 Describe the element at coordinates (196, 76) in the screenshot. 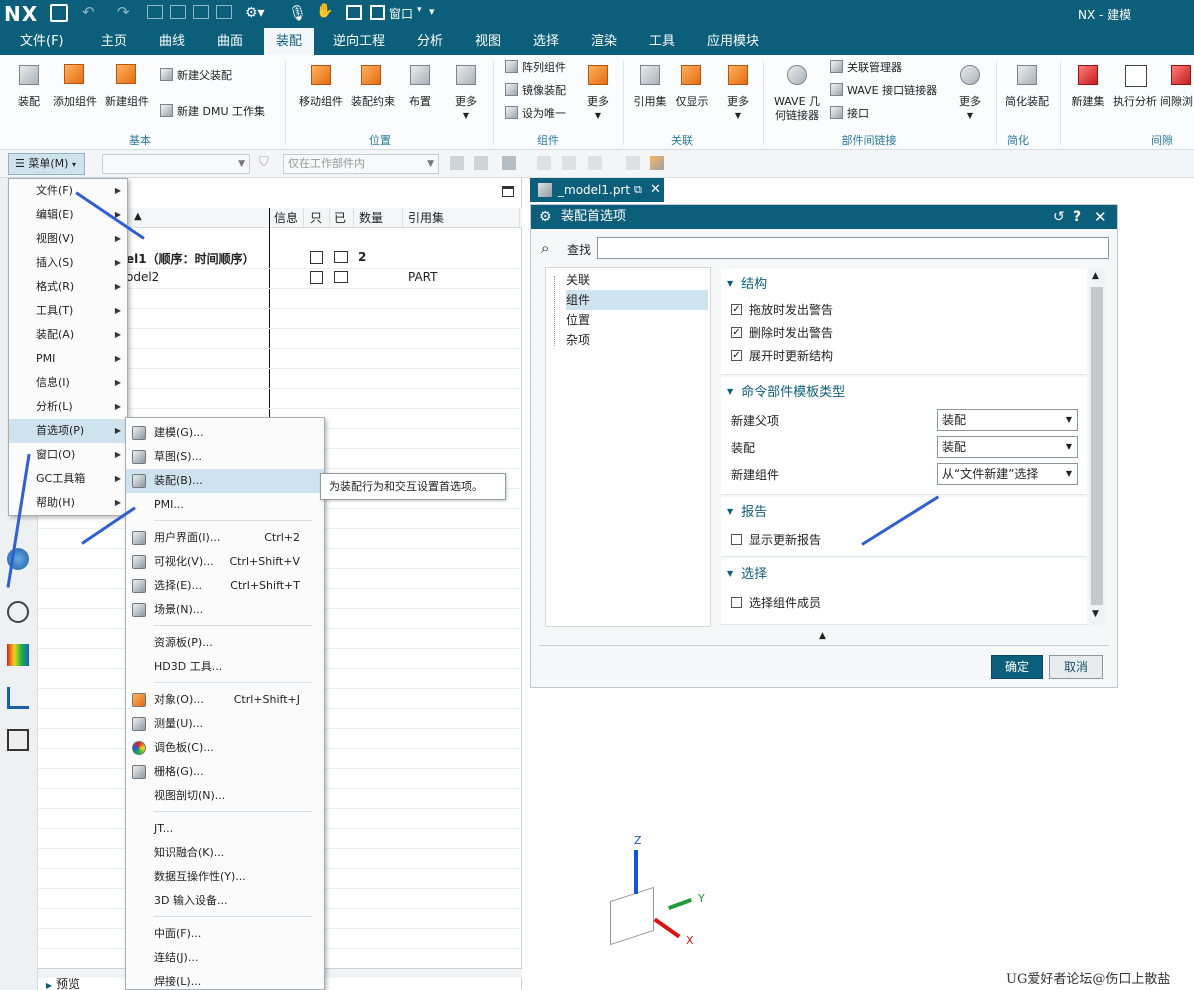

I see `new-parent-button: 新建父装配` at that location.